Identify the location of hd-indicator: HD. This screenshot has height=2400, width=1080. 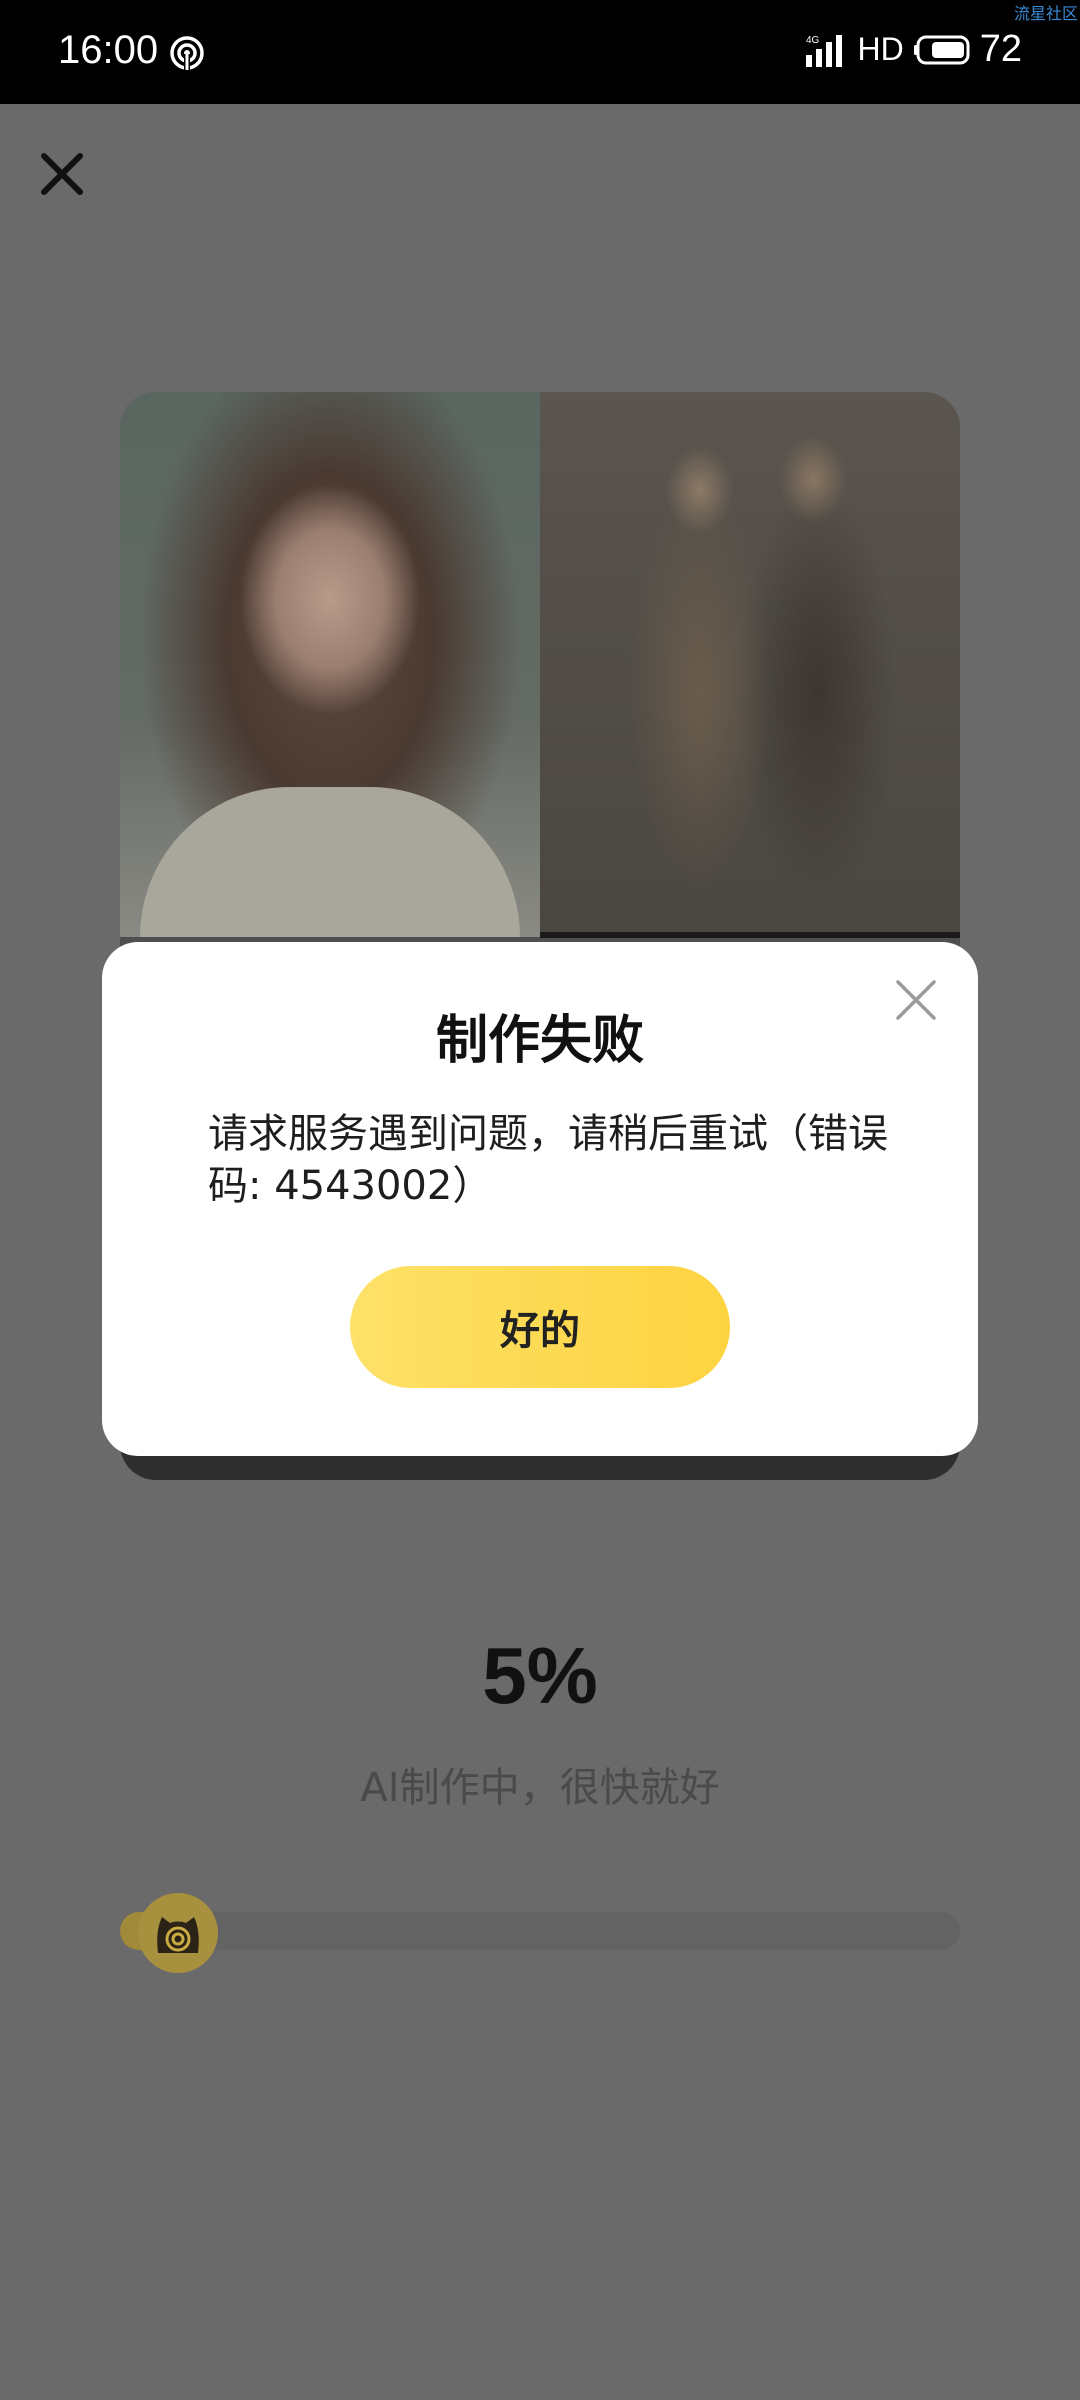
(880, 49).